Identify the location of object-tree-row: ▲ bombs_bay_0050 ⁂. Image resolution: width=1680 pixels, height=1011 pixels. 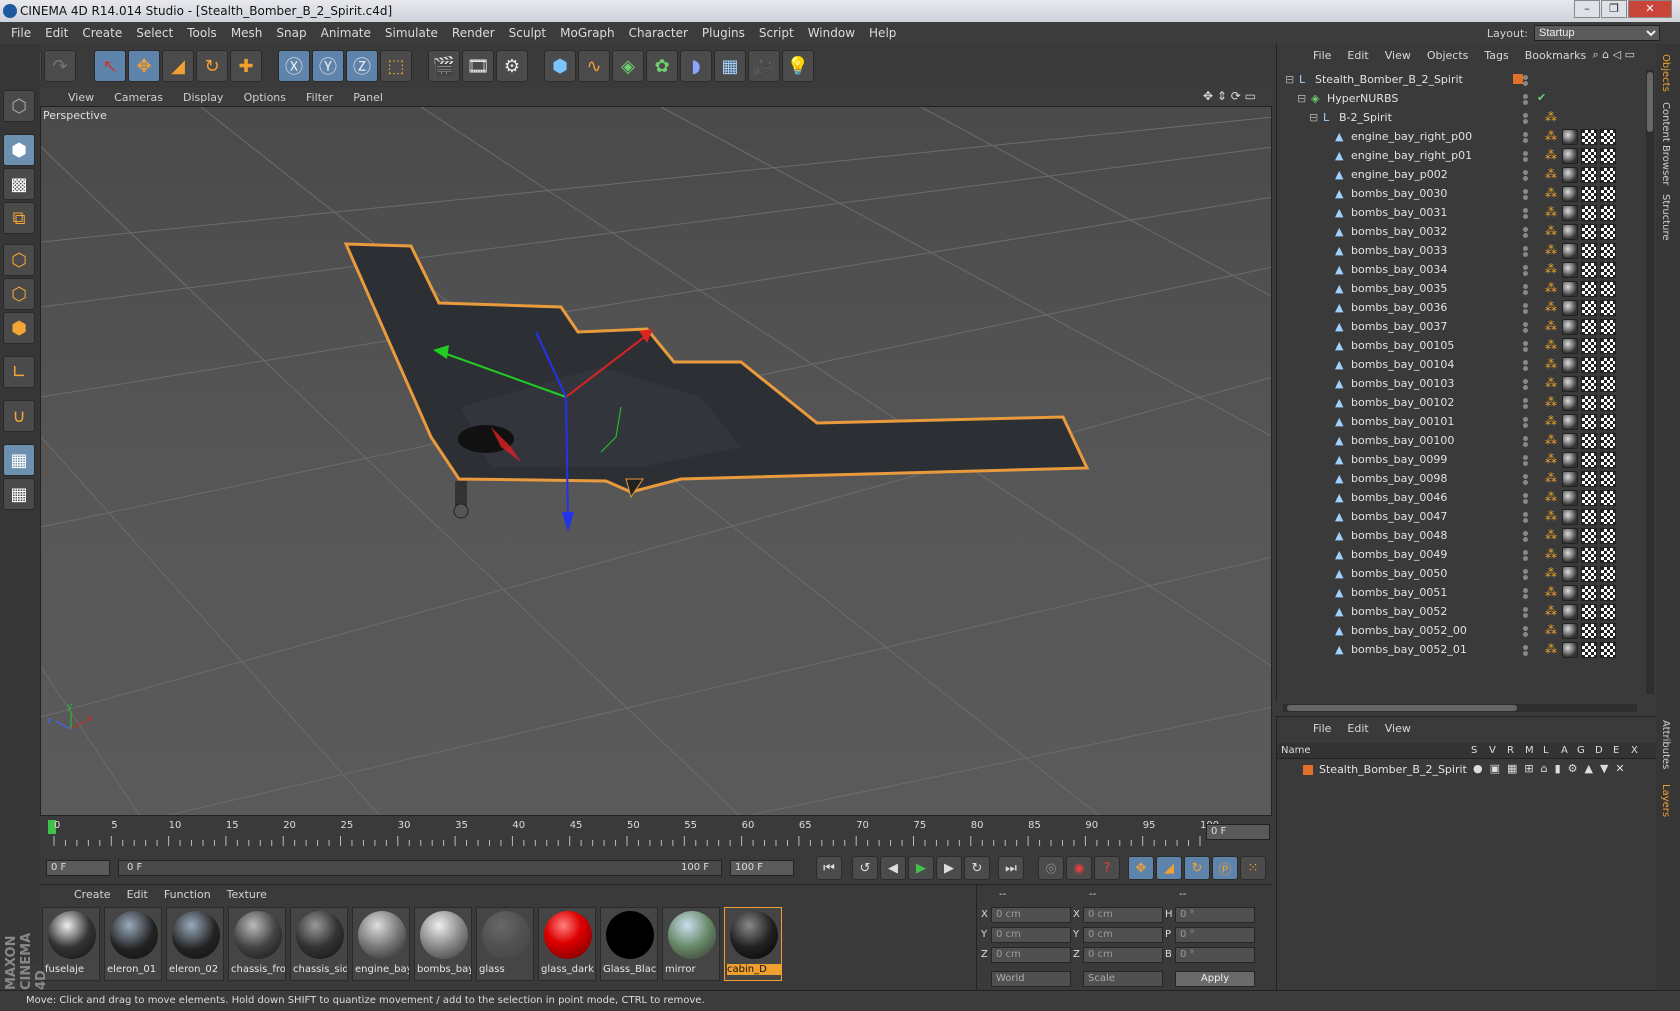
(1462, 574).